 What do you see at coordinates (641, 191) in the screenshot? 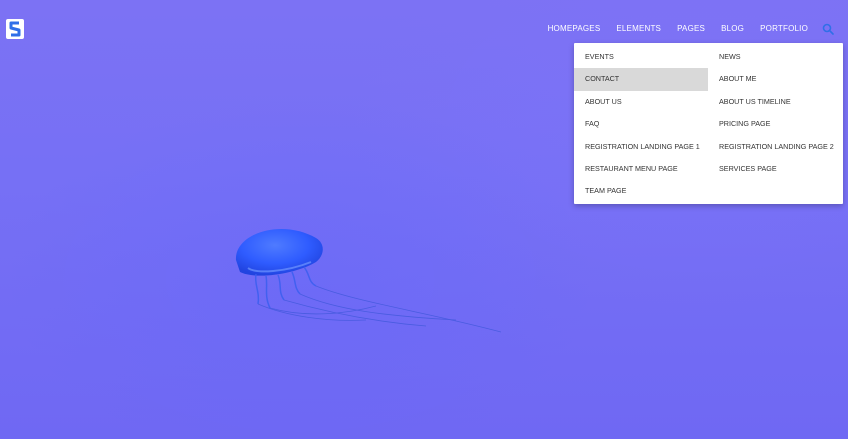
I see `dropdown-item-team-page: TEAM PAGE` at bounding box center [641, 191].